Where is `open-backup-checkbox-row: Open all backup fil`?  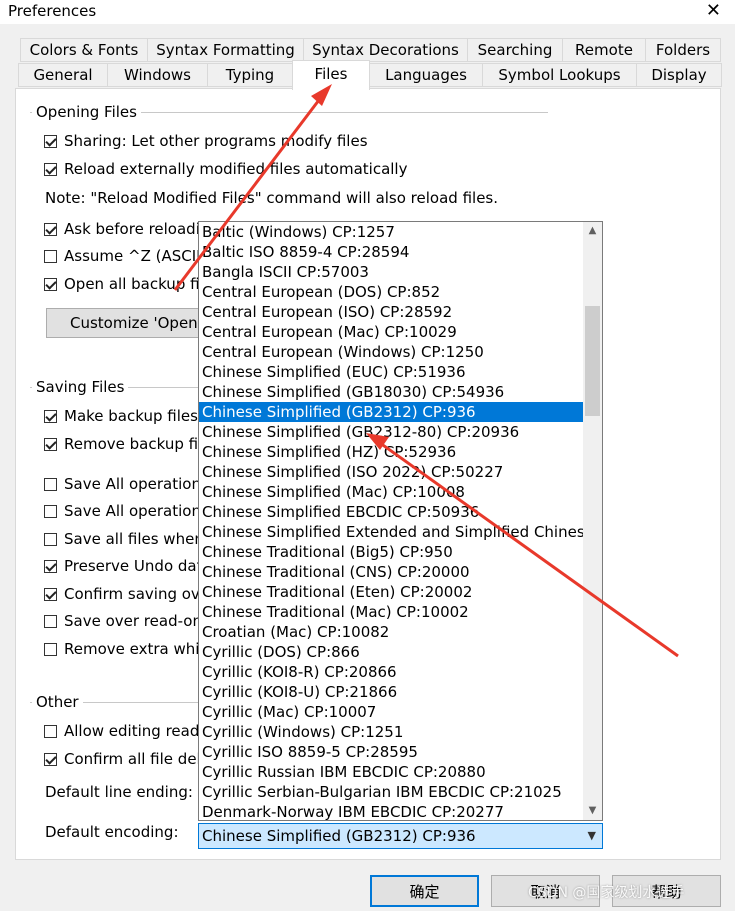 open-backup-checkbox-row: Open all backup fil is located at coordinates (124, 284).